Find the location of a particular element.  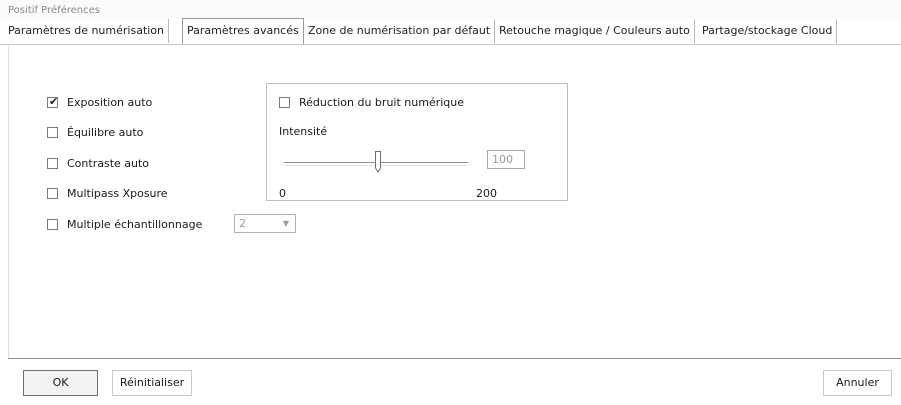

bottom-divider is located at coordinates (454, 358).